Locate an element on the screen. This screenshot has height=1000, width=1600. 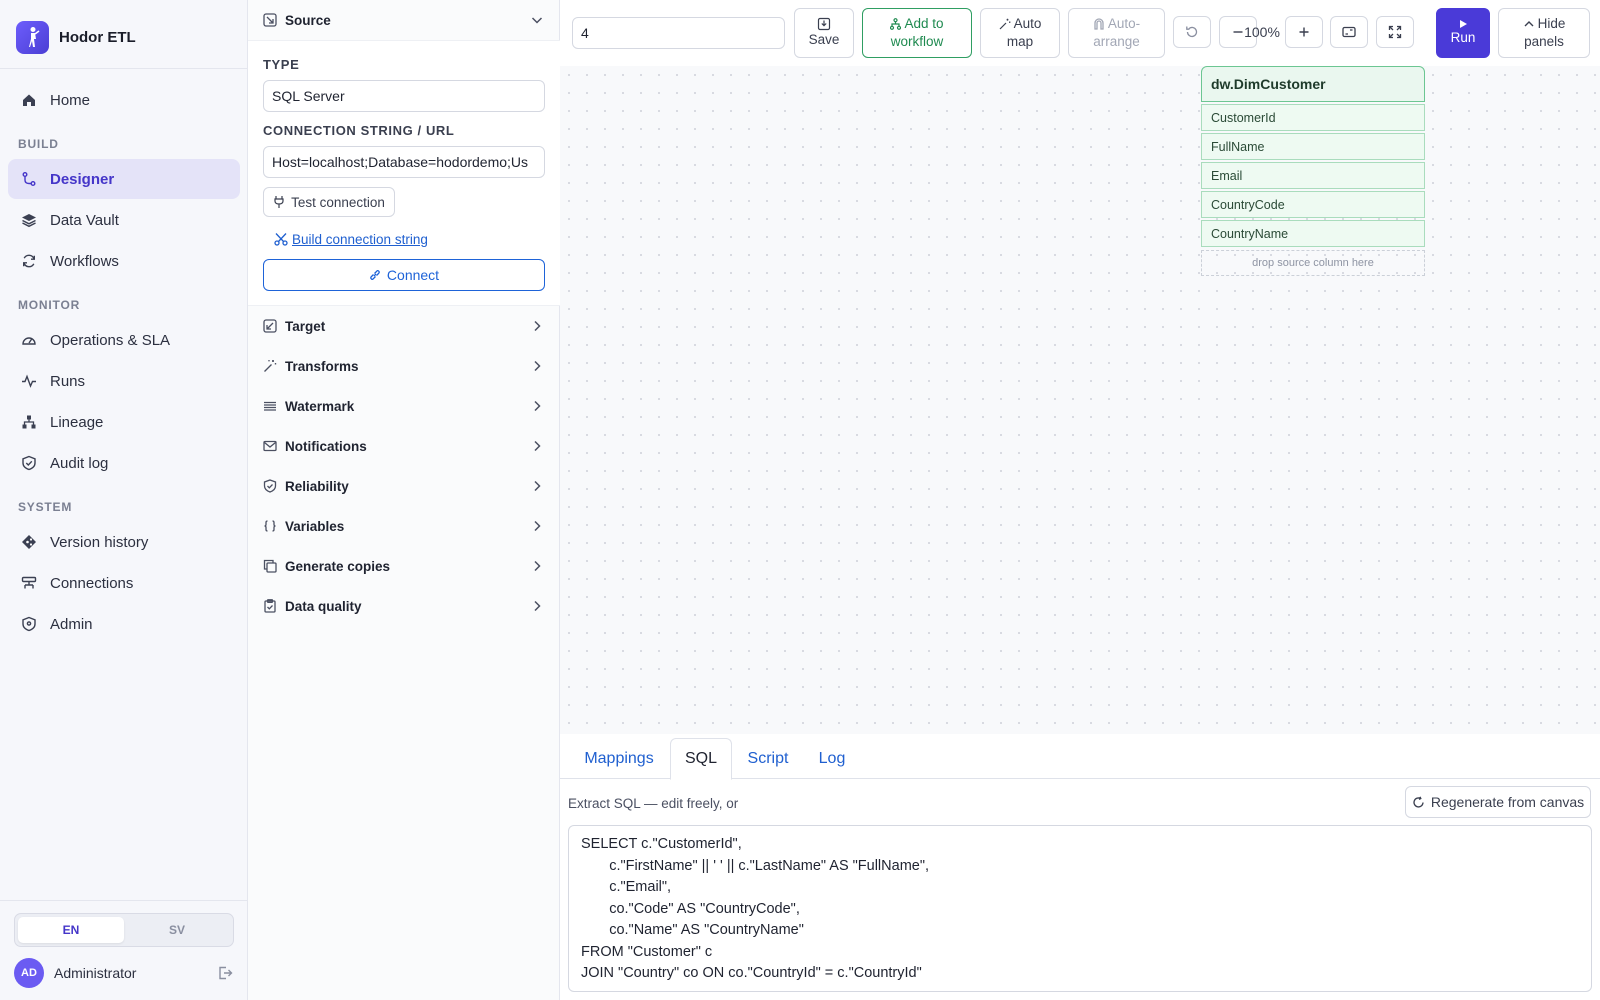
regenerate-label: Regenerate from canvas is located at coordinates (1507, 802).